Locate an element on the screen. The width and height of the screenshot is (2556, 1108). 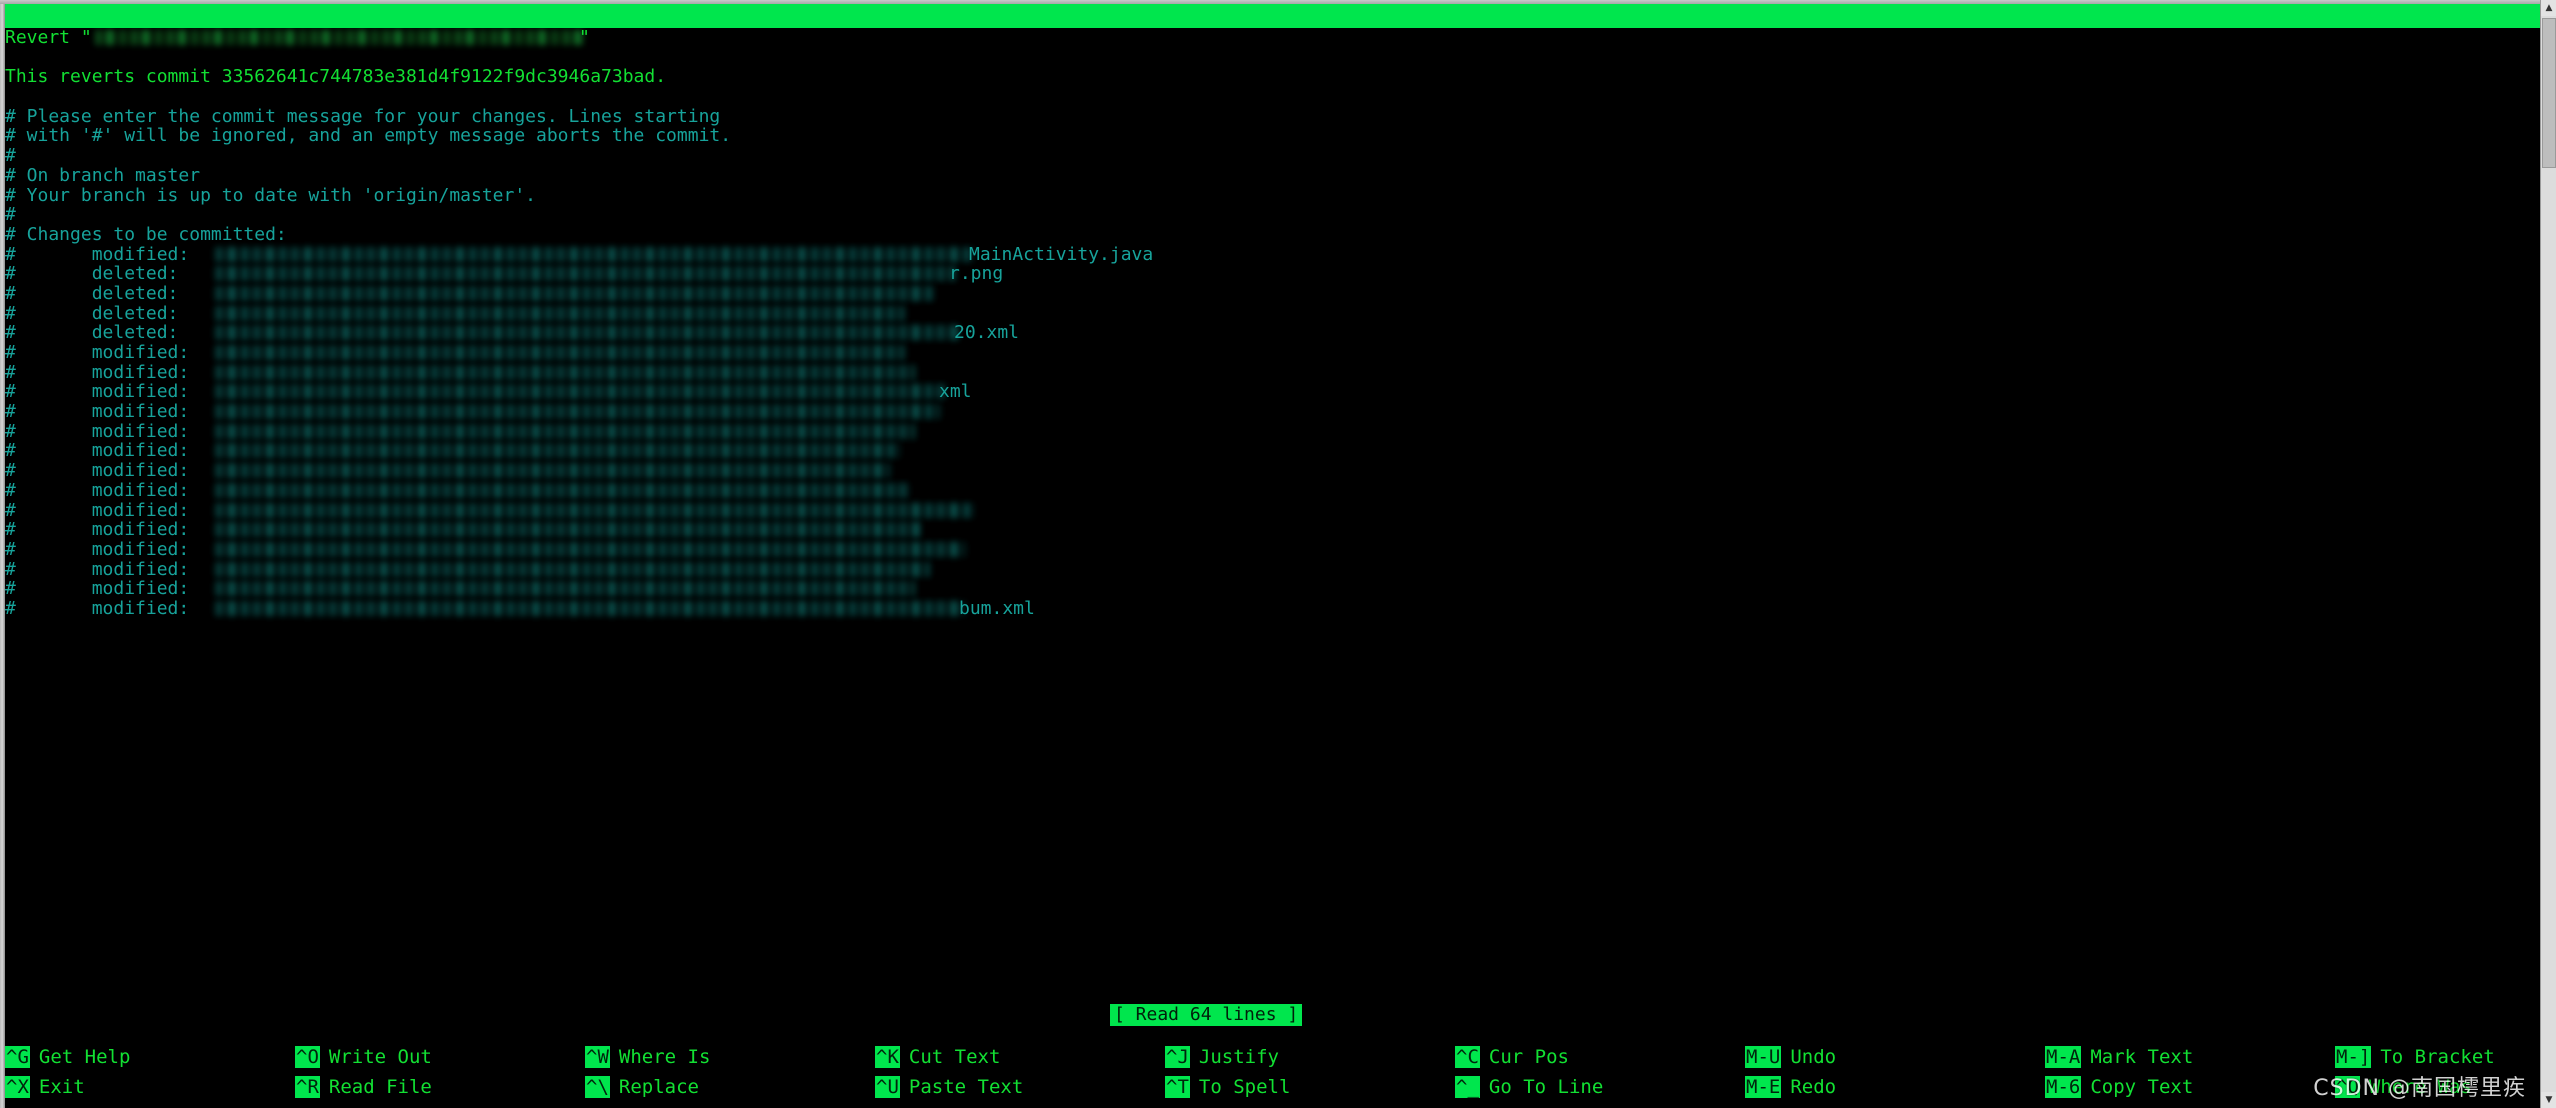
editor-line-suffix: xml is located at coordinates (955, 392).